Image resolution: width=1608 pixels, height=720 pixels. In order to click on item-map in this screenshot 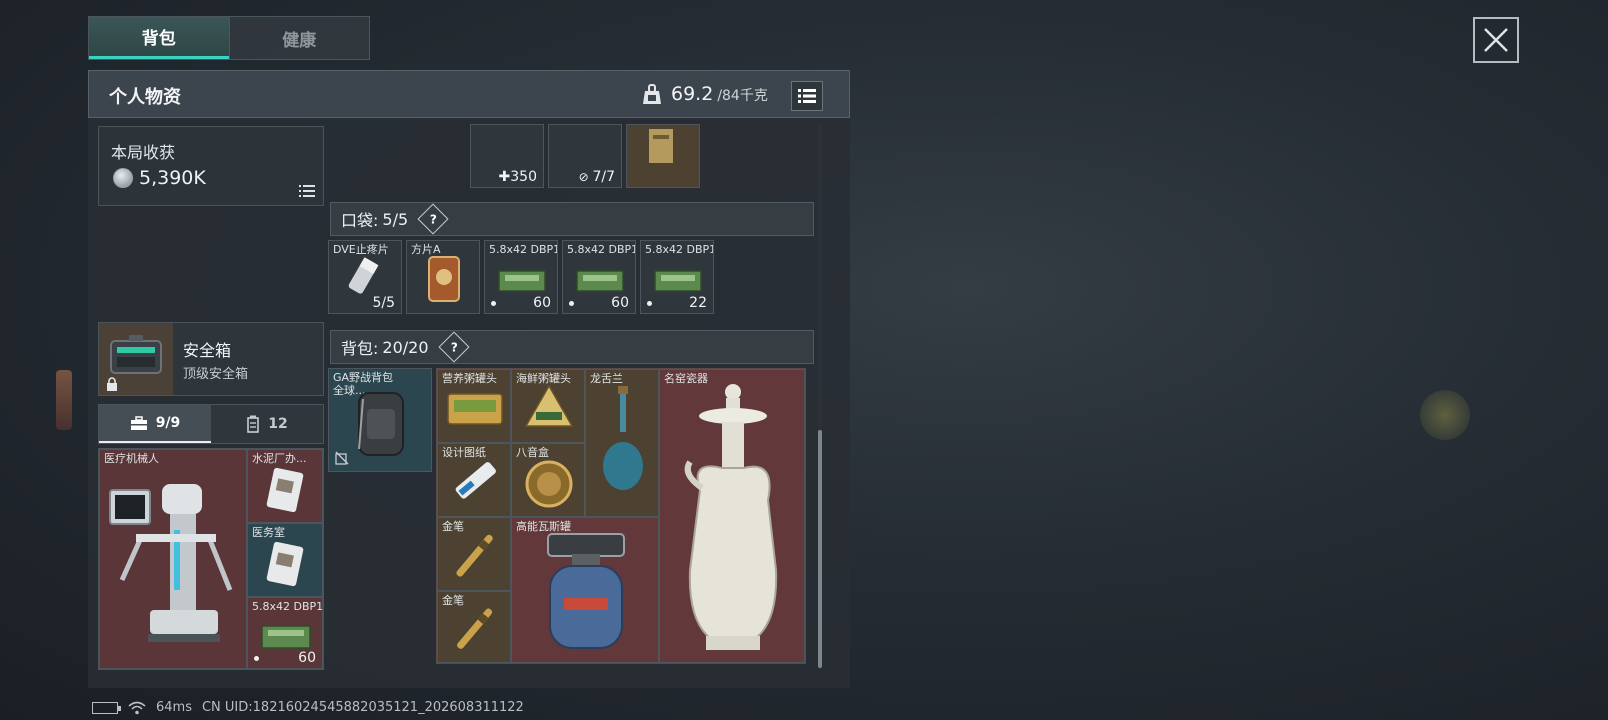, I will do `click(663, 156)`.